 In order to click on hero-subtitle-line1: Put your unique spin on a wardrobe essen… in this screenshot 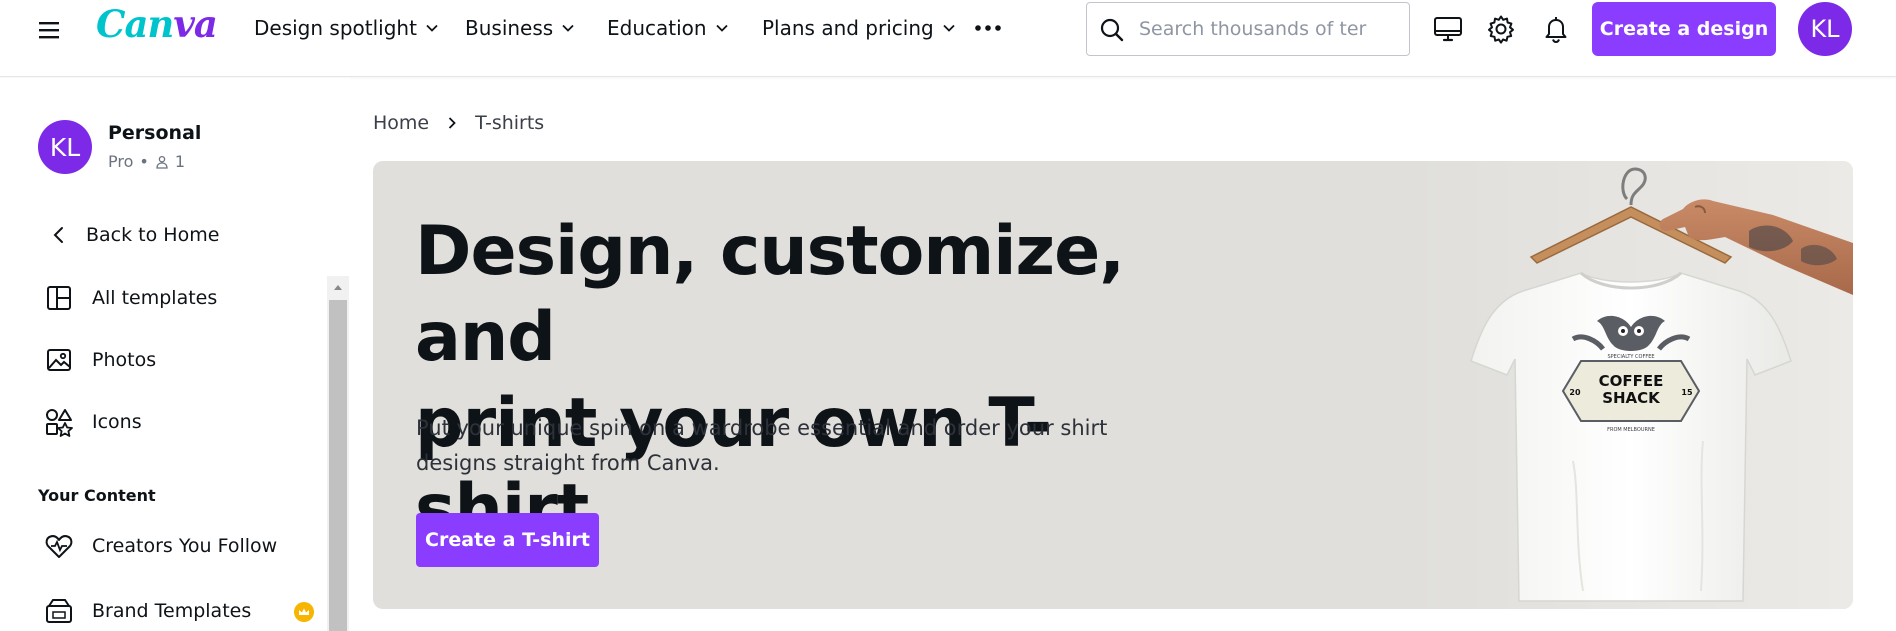, I will do `click(762, 428)`.